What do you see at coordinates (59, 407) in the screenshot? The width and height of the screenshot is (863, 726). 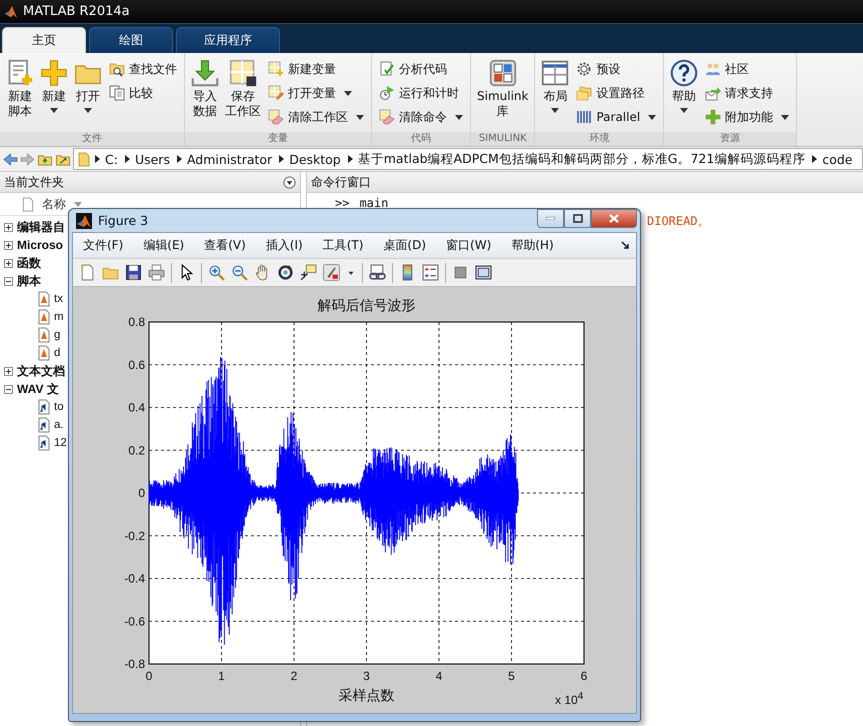 I see `file-item: to` at bounding box center [59, 407].